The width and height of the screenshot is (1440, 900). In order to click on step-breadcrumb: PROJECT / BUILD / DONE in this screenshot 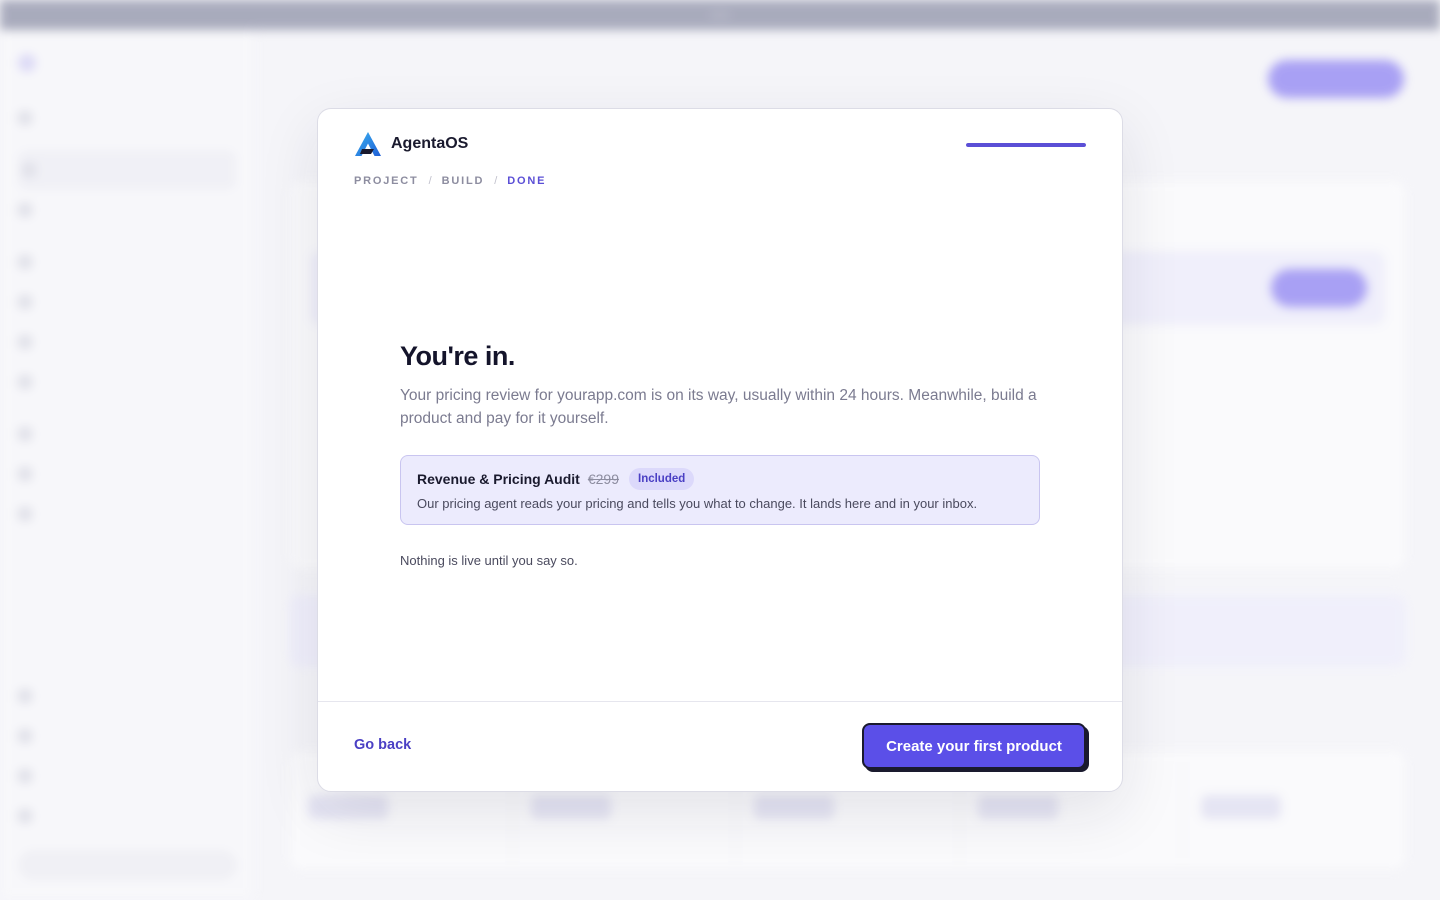, I will do `click(720, 181)`.